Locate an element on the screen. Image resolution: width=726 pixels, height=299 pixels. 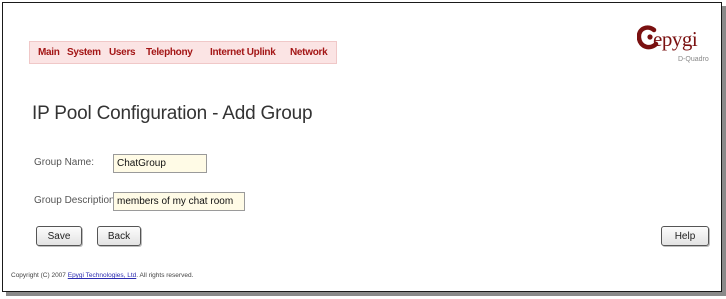
epygi-logo: epygi D-Quadro is located at coordinates (678, 44).